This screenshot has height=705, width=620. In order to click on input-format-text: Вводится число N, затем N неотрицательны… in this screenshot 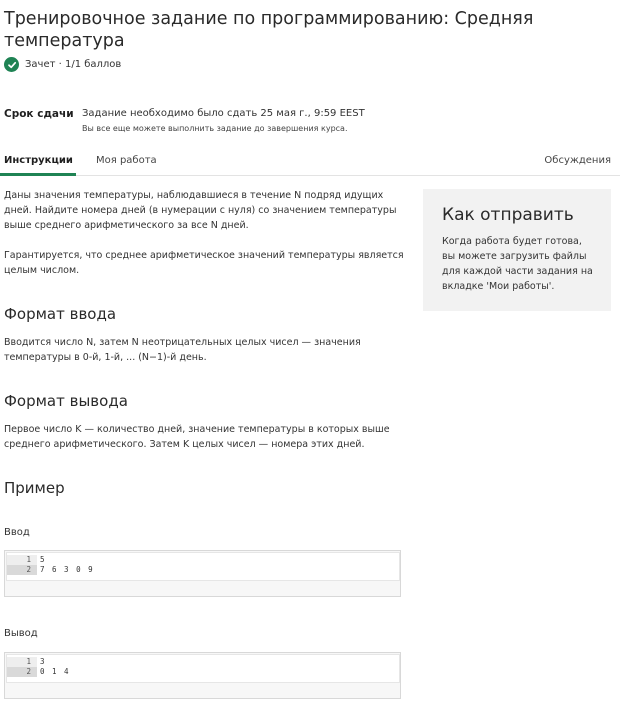, I will do `click(182, 350)`.